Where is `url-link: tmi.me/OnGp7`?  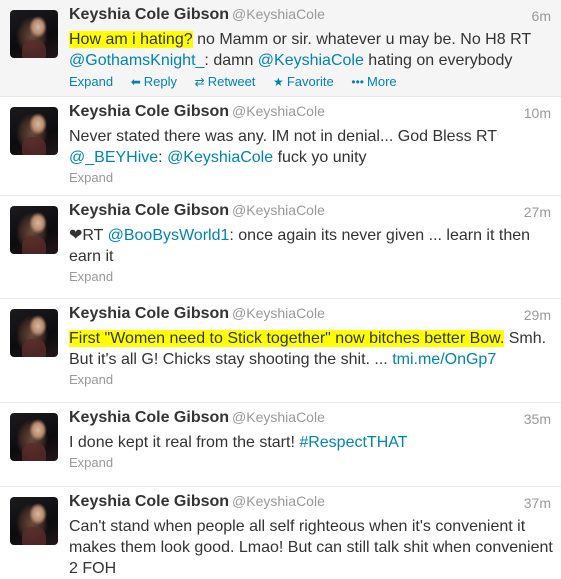 url-link: tmi.me/OnGp7 is located at coordinates (444, 359).